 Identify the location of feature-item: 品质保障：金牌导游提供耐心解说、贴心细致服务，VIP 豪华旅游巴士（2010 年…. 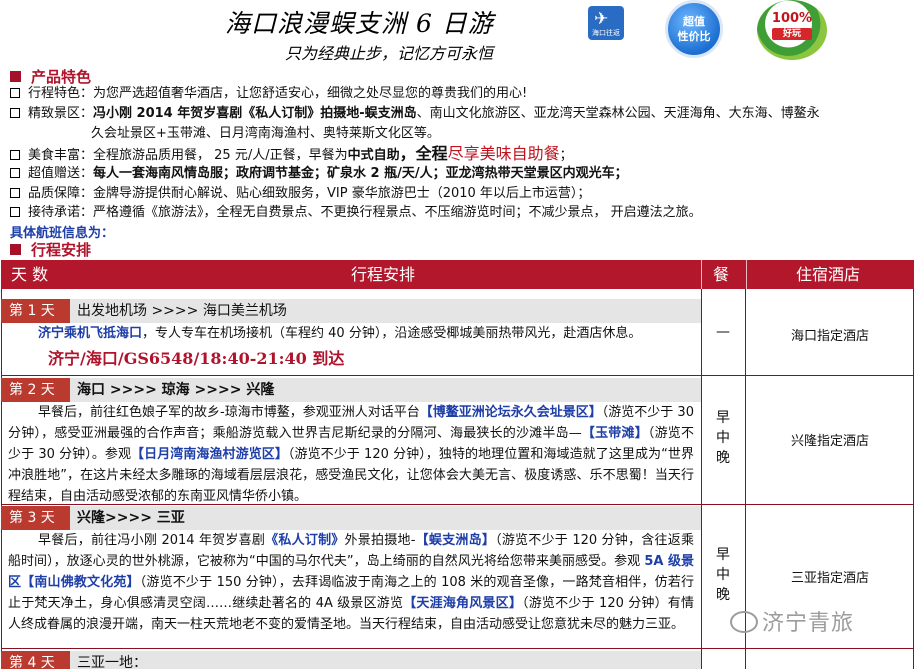
(460, 194).